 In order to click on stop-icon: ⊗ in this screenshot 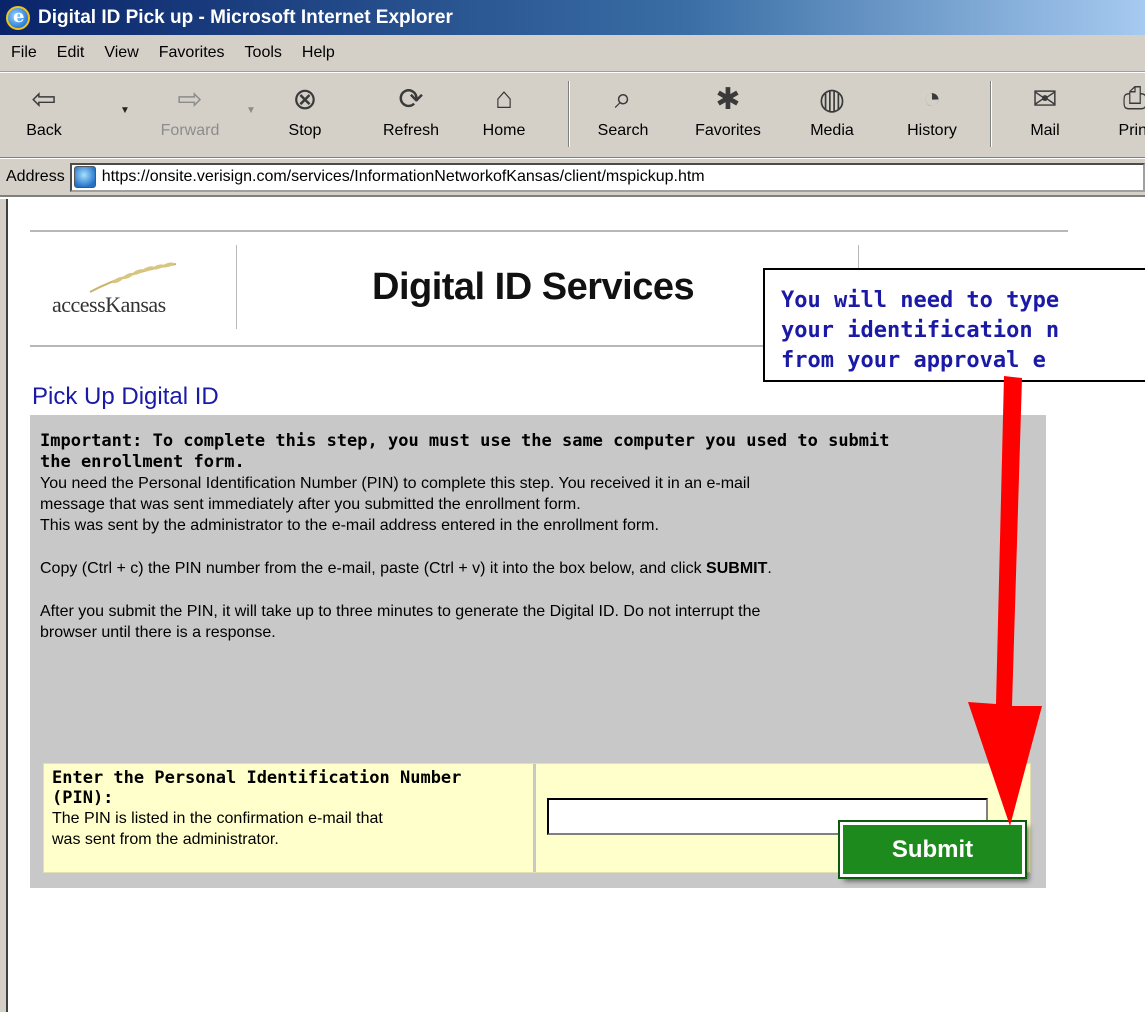, I will do `click(305, 99)`.